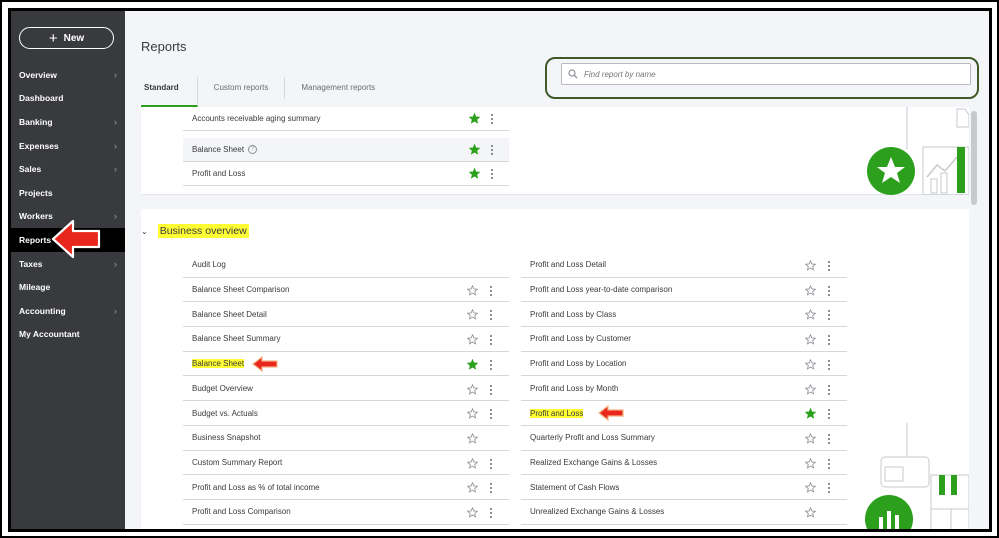 This screenshot has width=999, height=538. What do you see at coordinates (240, 289) in the screenshot?
I see `report-name-link: Balance Sheet Comparison` at bounding box center [240, 289].